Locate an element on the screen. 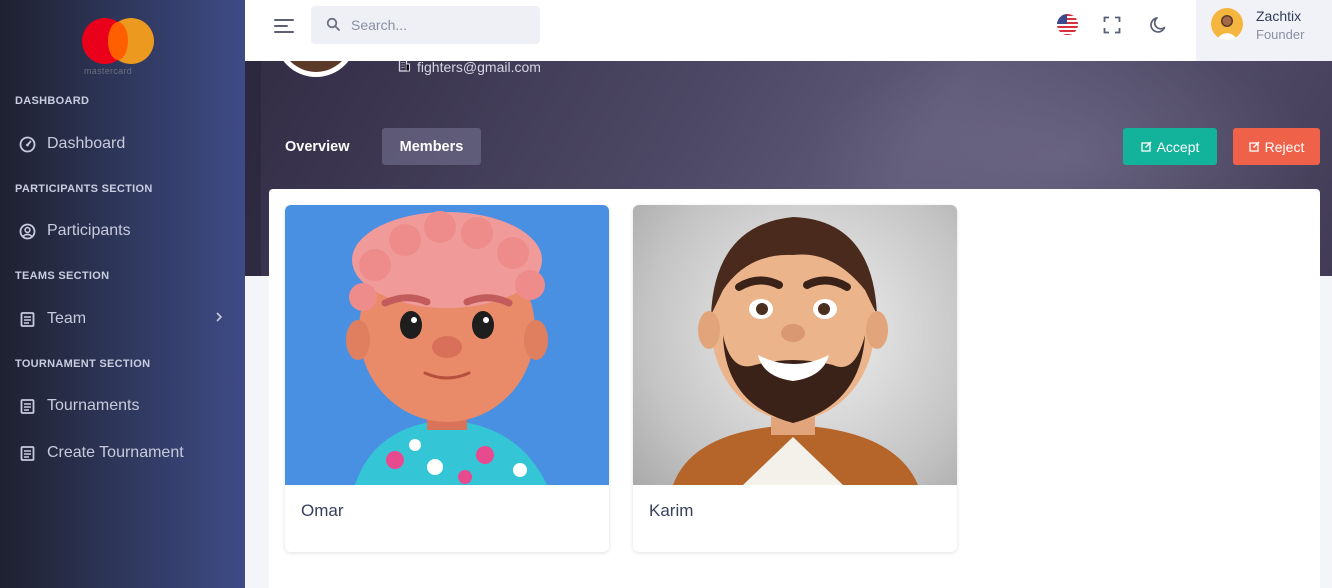  dark-mode-icon is located at coordinates (1159, 27).